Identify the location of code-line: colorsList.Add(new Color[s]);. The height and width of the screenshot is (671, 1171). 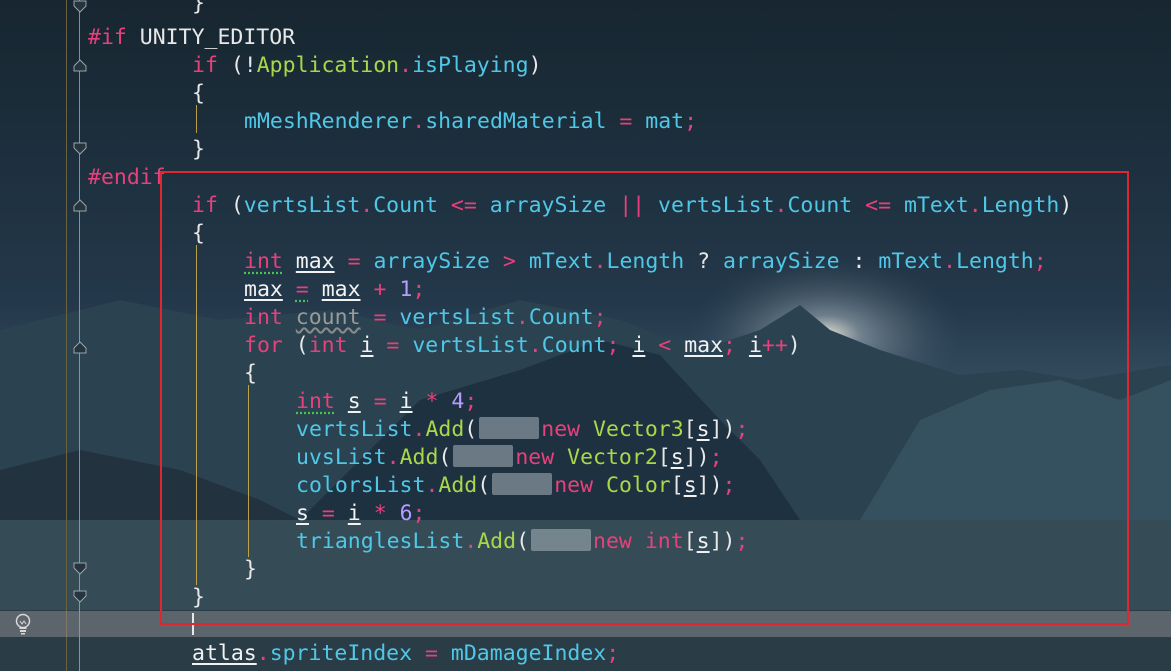
(515, 486).